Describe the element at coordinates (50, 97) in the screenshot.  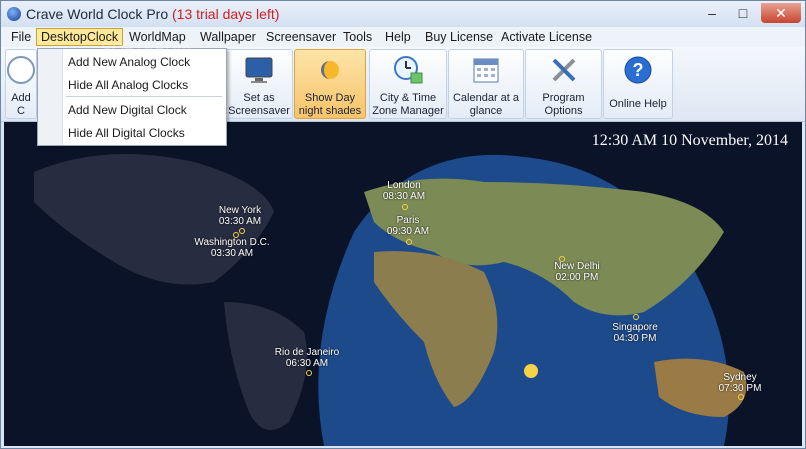
I see `dropdown-gutter` at that location.